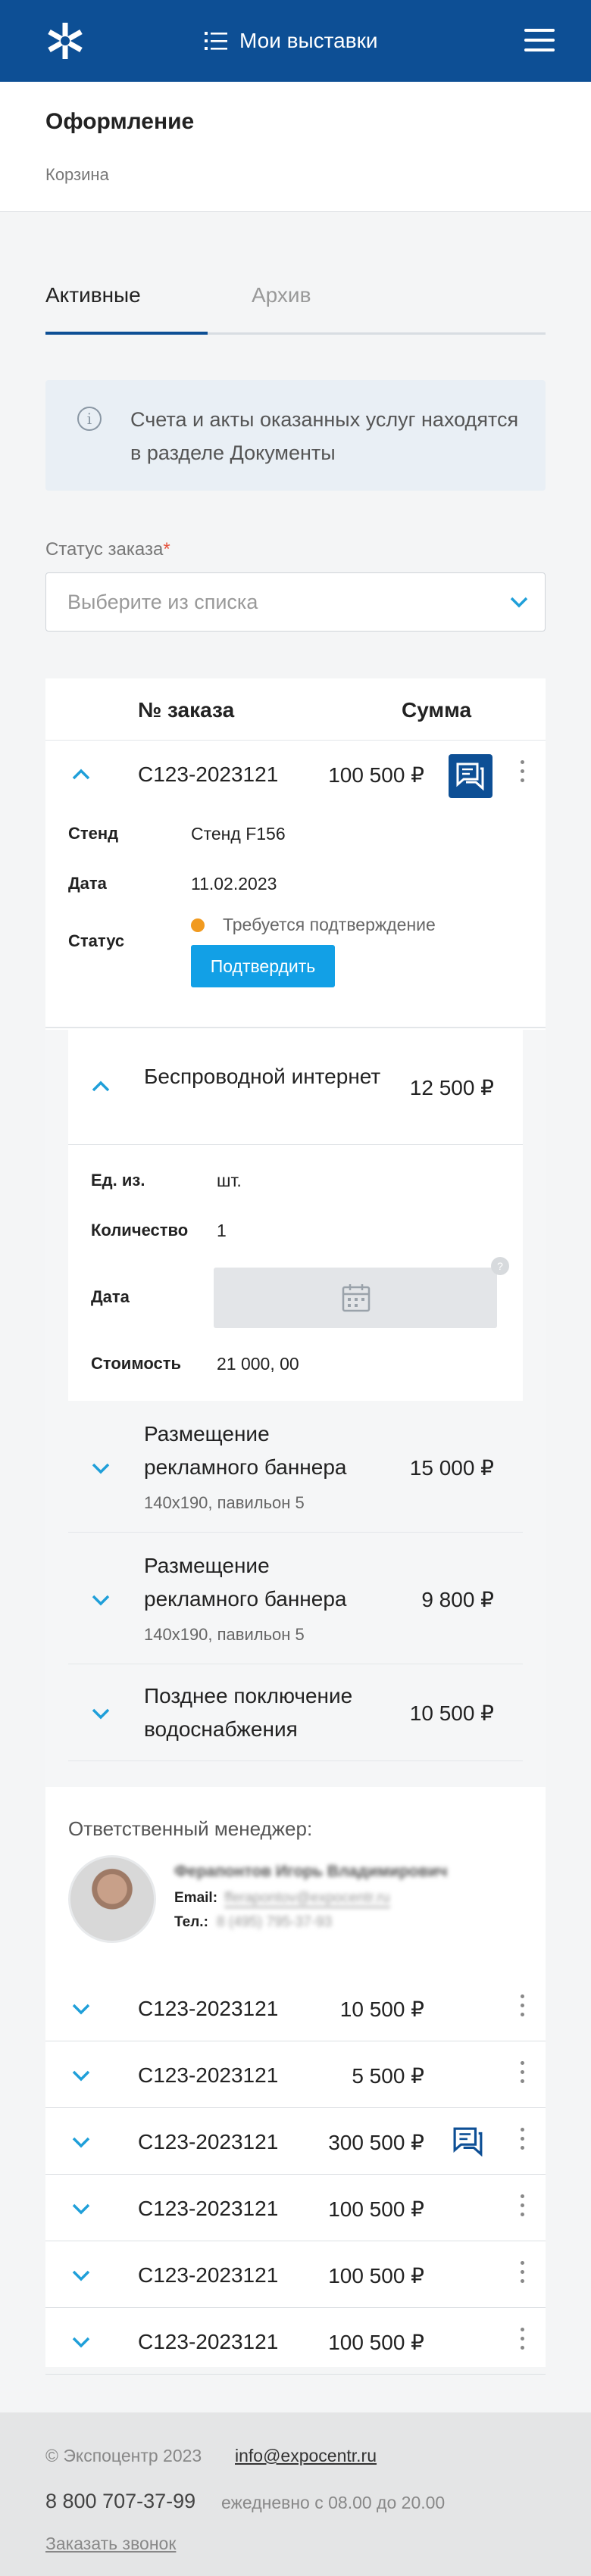 The height and width of the screenshot is (2576, 591). What do you see at coordinates (238, 834) in the screenshot?
I see `stand-value: Стенд F156` at bounding box center [238, 834].